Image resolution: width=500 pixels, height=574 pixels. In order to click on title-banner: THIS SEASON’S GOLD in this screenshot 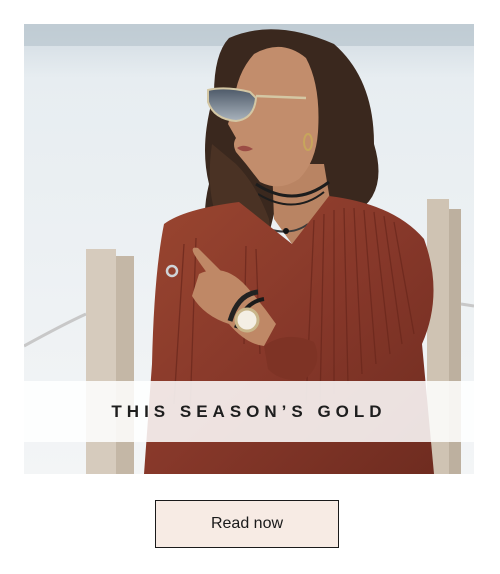, I will do `click(249, 411)`.